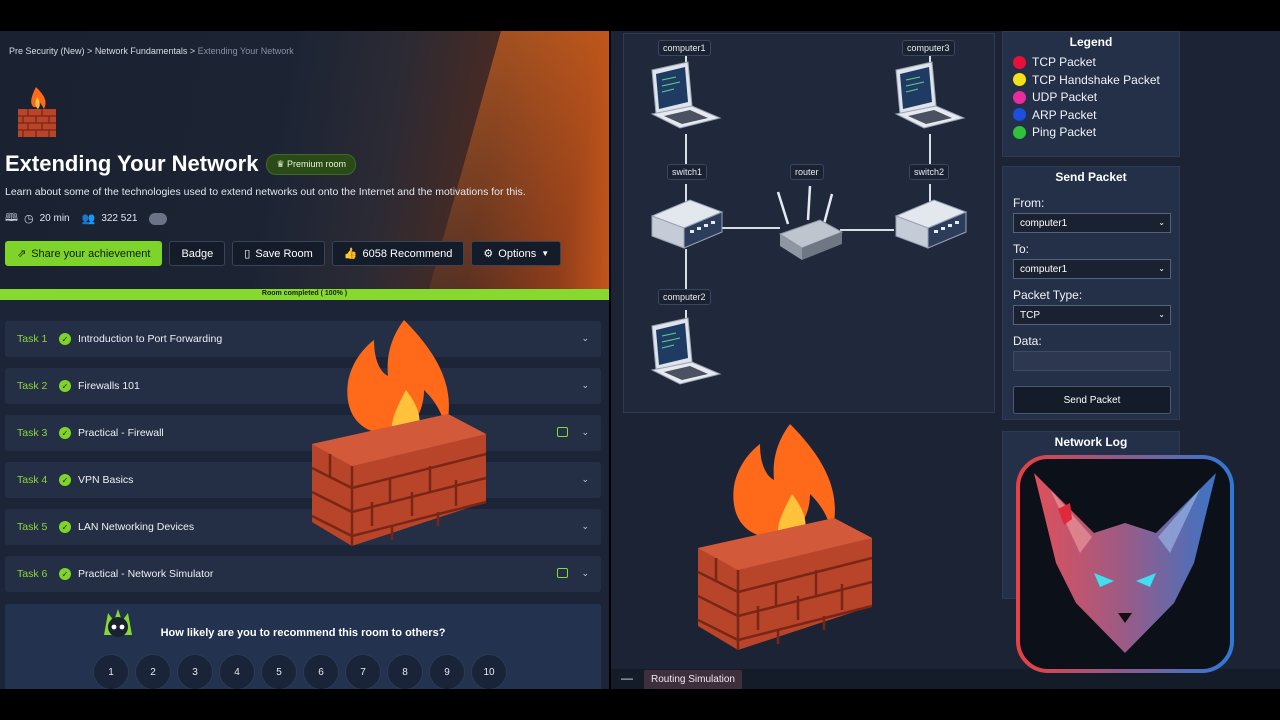 This screenshot has width=1280, height=720. What do you see at coordinates (1096, 132) in the screenshot?
I see `legend-item: Ping Packet` at bounding box center [1096, 132].